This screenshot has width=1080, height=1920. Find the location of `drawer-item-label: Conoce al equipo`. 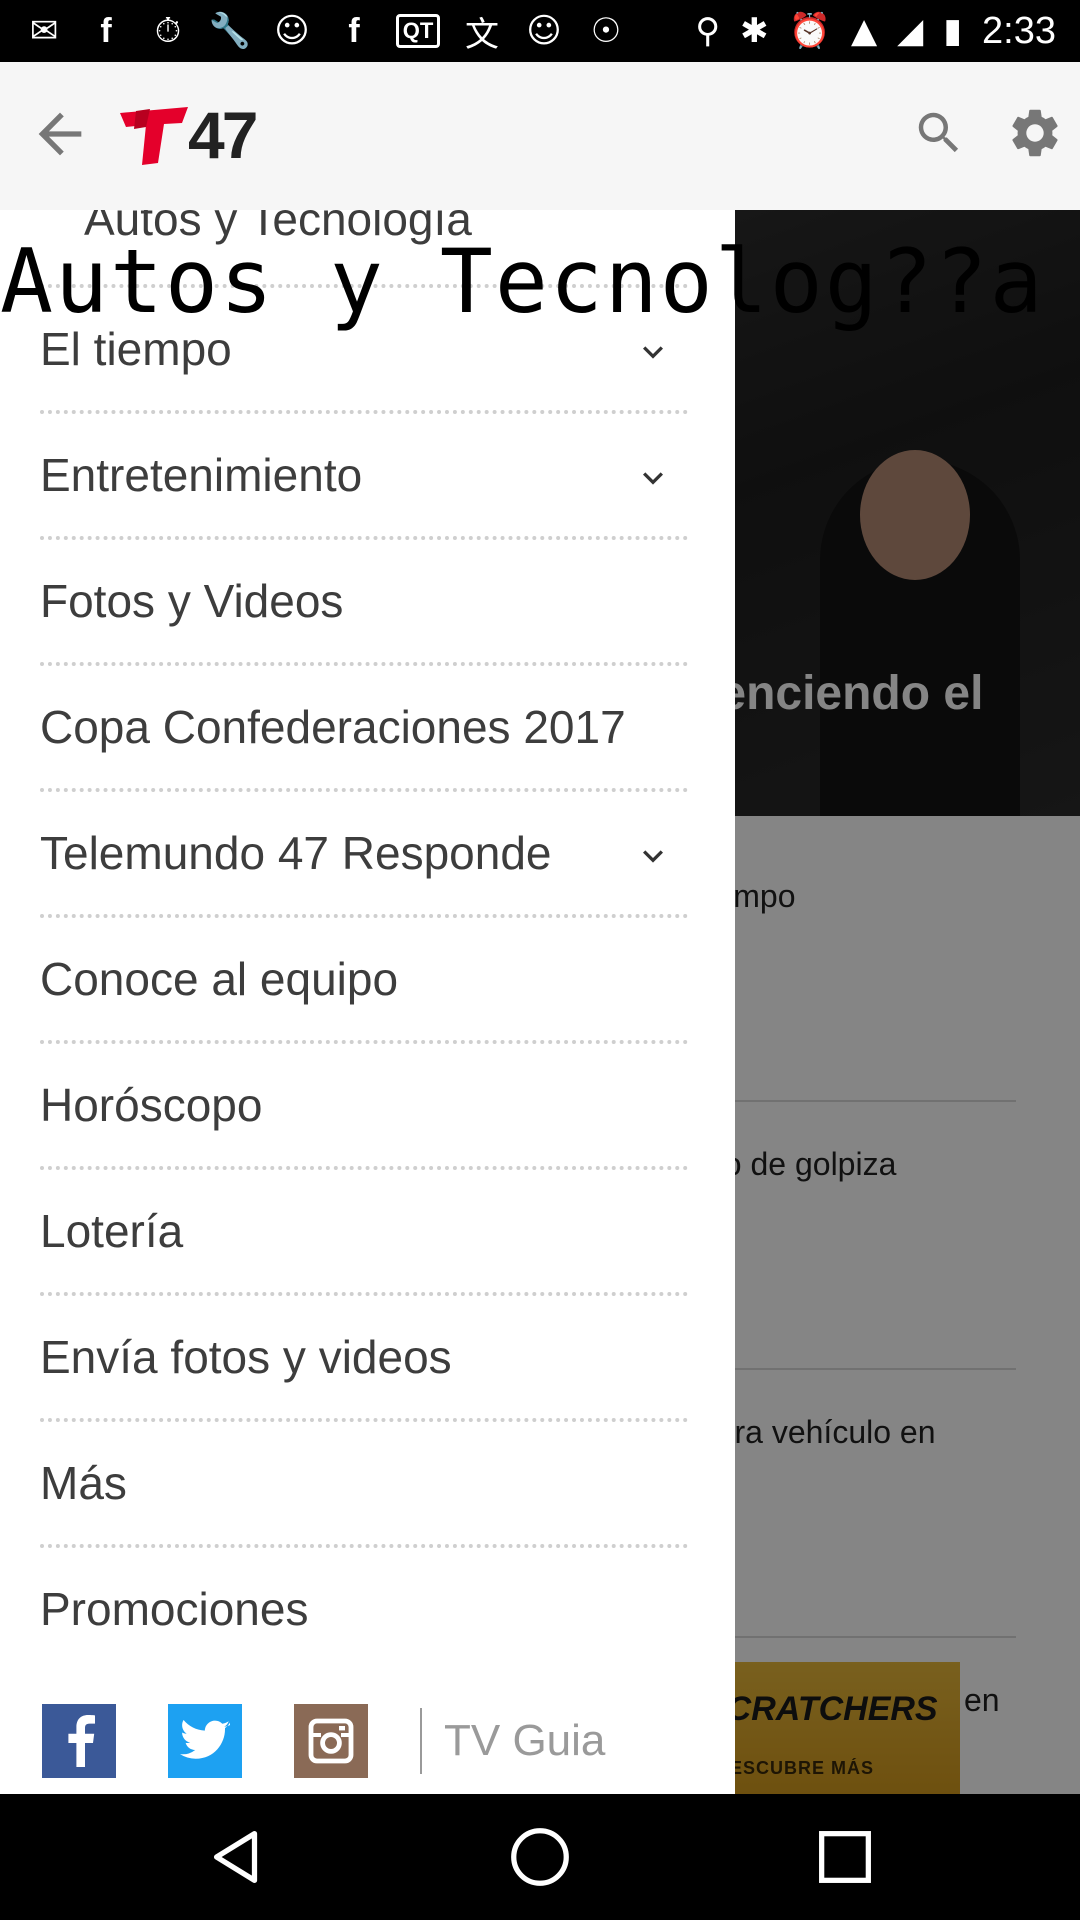

drawer-item-label: Conoce al equipo is located at coordinates (219, 979).